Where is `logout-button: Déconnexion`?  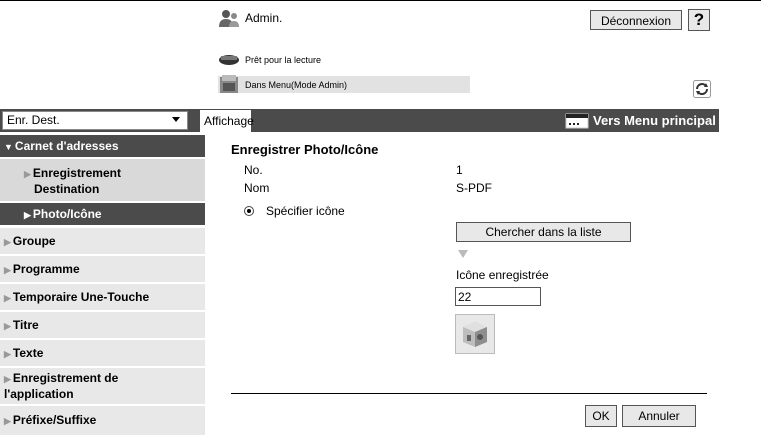
logout-button: Déconnexion is located at coordinates (636, 20).